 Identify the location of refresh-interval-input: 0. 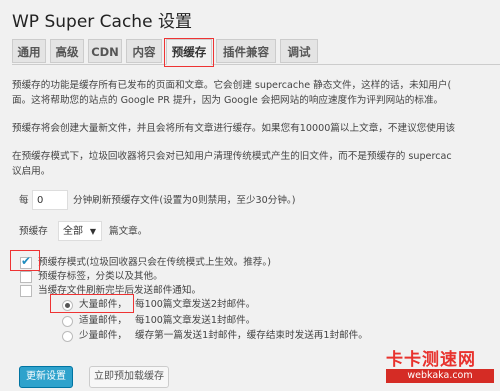
(50, 200).